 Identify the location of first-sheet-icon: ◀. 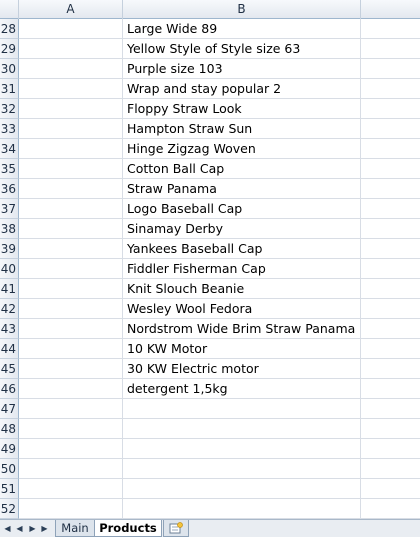
(7, 528).